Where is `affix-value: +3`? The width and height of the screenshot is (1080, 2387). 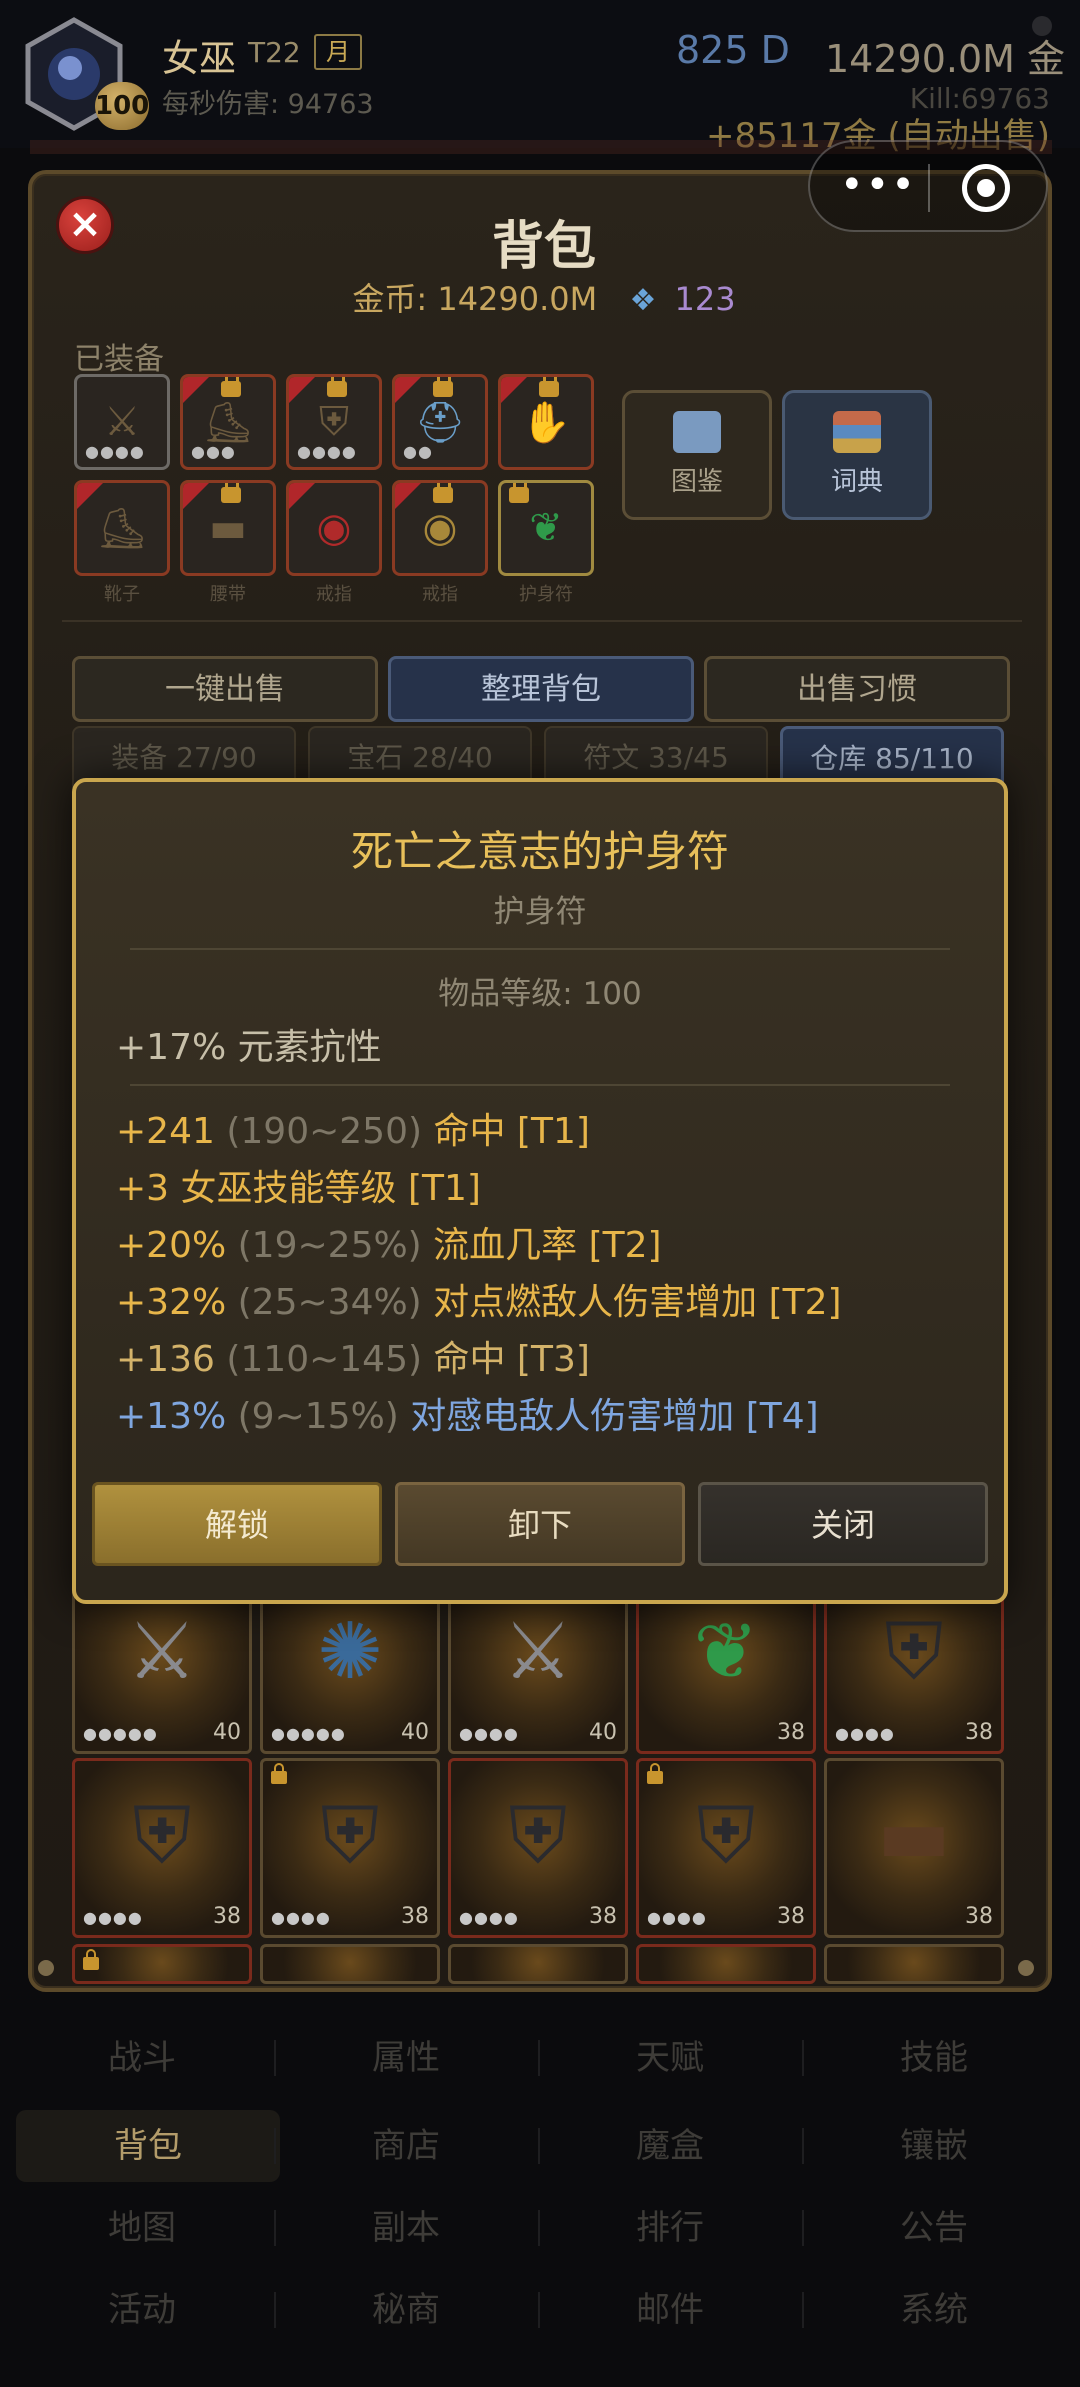
affix-value: +3 is located at coordinates (143, 1188).